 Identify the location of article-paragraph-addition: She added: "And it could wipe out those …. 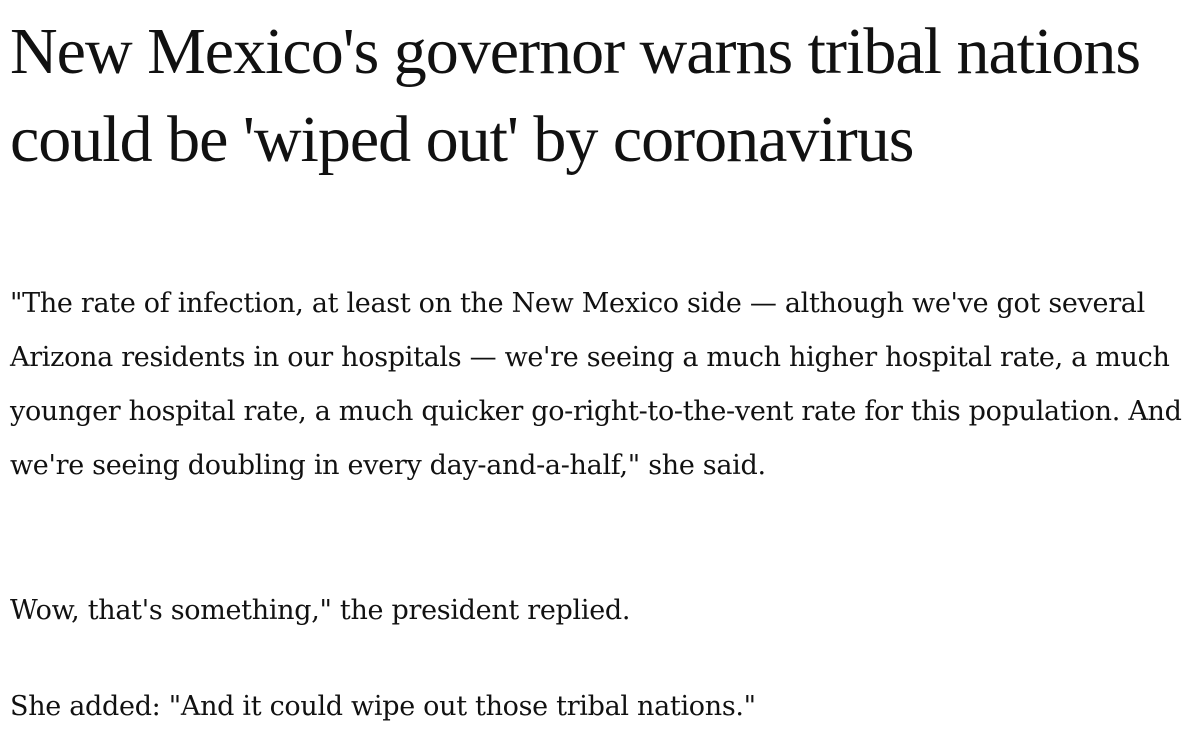
(383, 706).